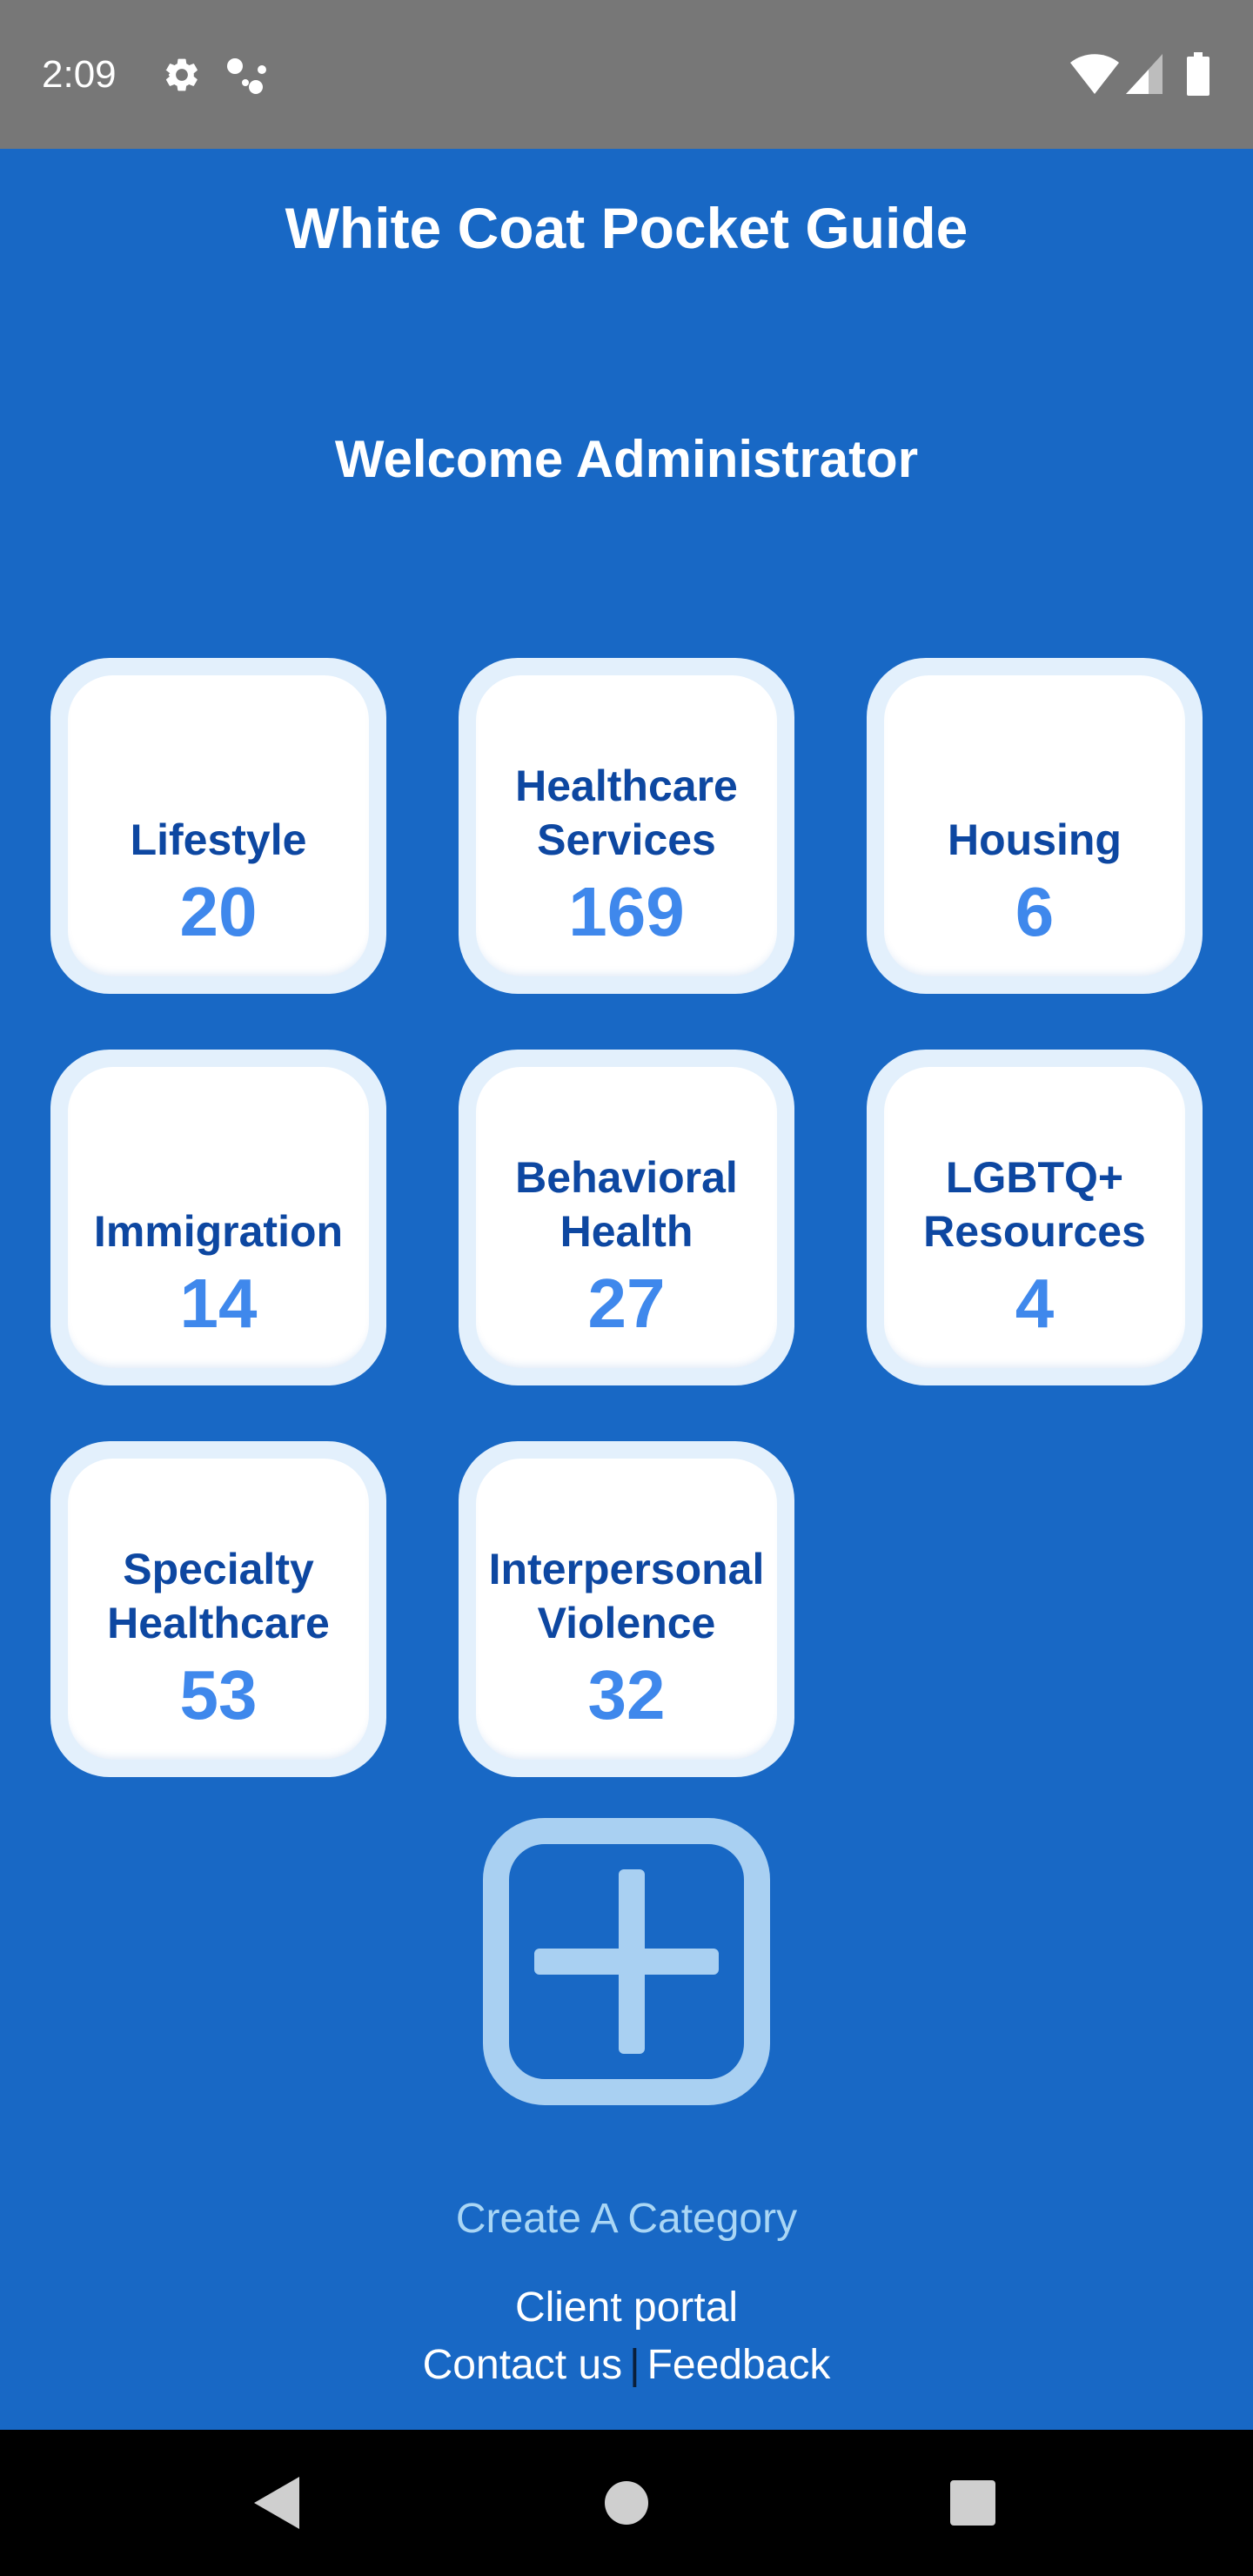 This screenshot has width=1253, height=2576. I want to click on client-portal-row: Client portal, so click(626, 2308).